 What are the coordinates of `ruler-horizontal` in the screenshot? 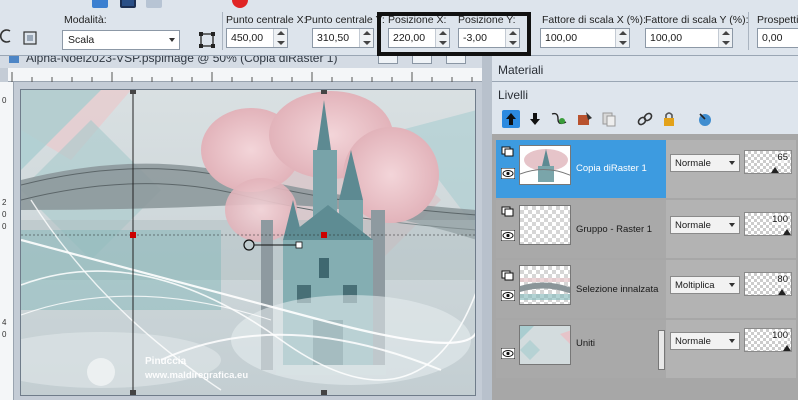 It's located at (245, 75).